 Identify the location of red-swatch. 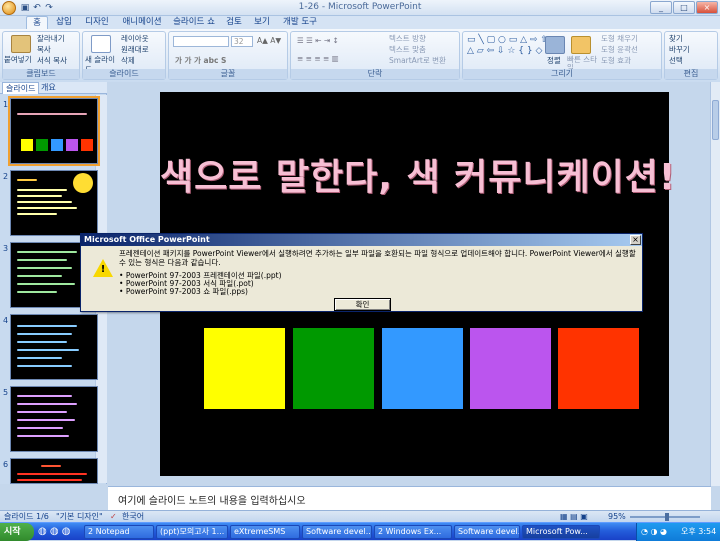
(598, 368).